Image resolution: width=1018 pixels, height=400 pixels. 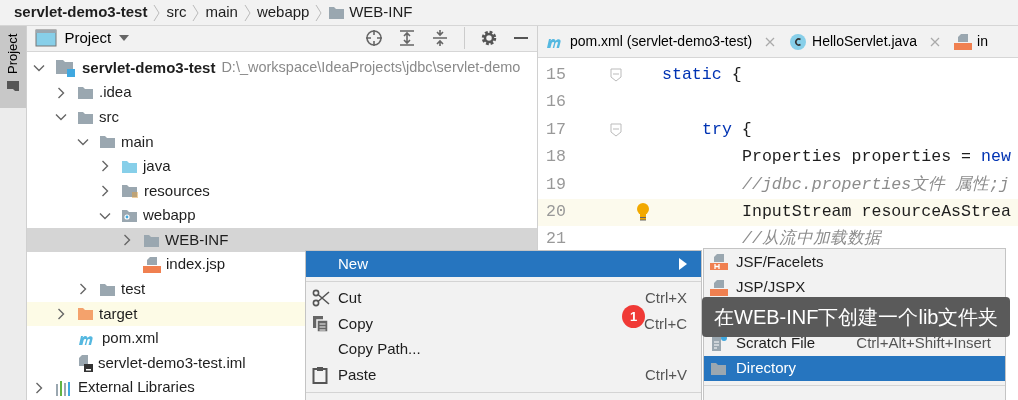 I want to click on lightbulb-icon, so click(x=643, y=212).